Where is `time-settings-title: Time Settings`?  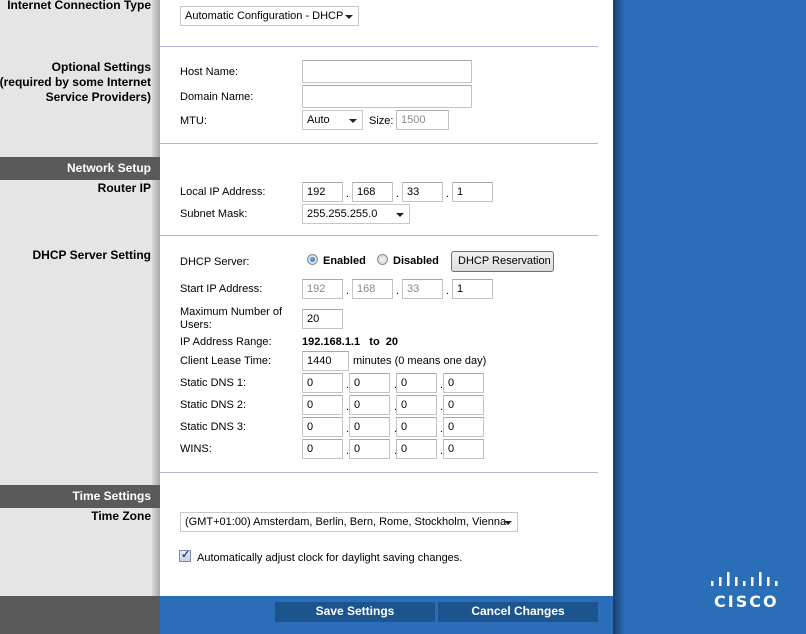
time-settings-title: Time Settings is located at coordinates (111, 496).